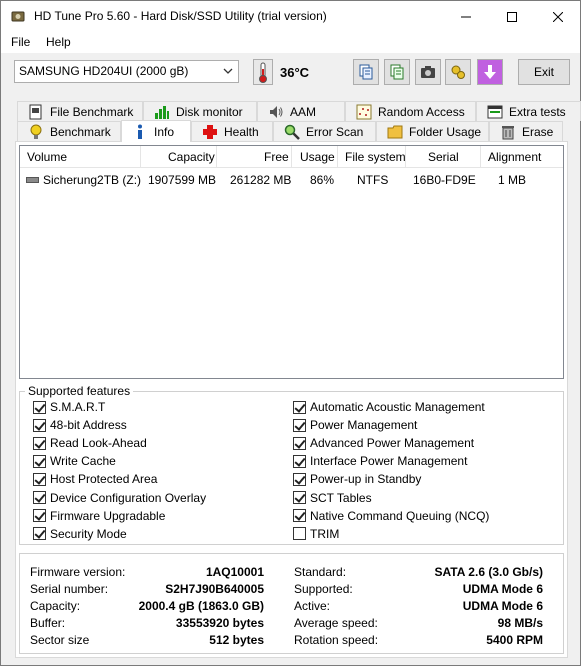  What do you see at coordinates (60, 640) in the screenshot?
I see `detail-left-label: Sector size` at bounding box center [60, 640].